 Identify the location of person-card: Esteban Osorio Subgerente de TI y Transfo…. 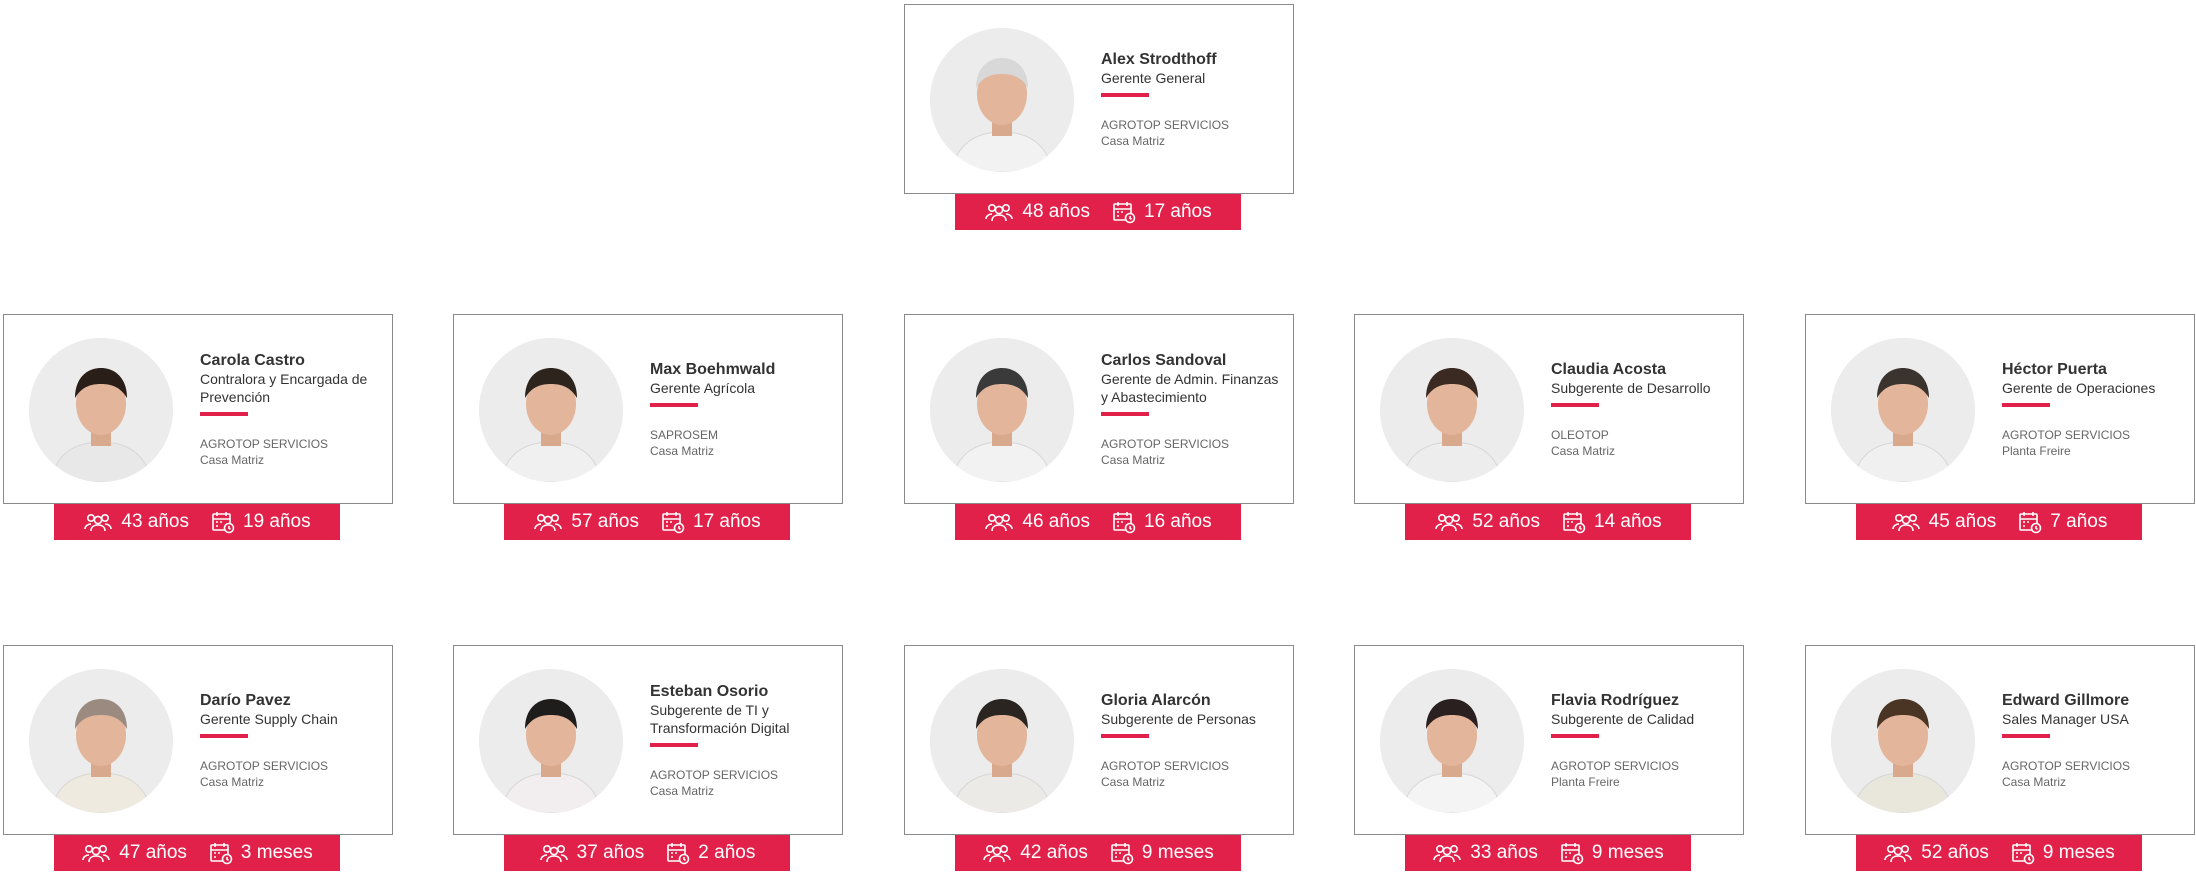
(648, 740).